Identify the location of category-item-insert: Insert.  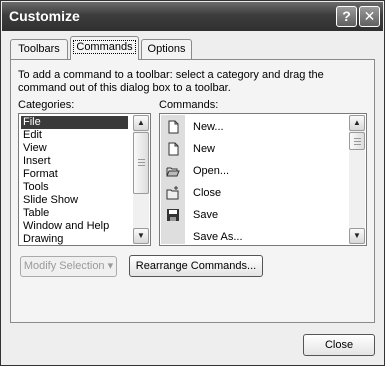
(74, 161).